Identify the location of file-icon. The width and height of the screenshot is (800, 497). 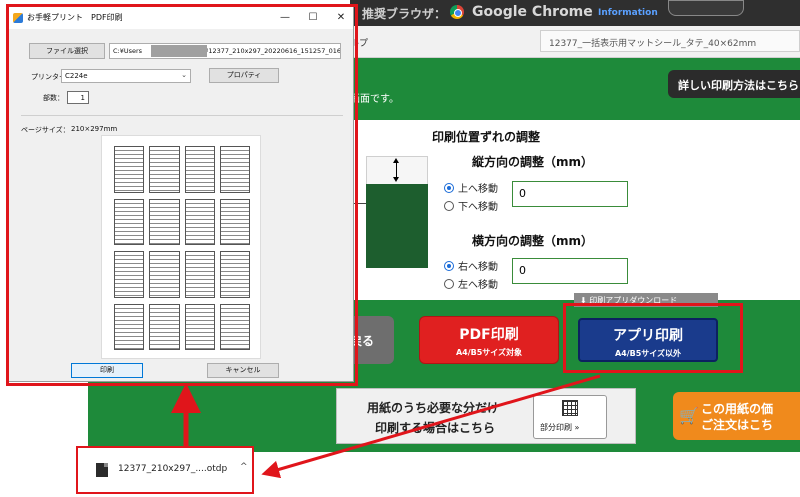
(102, 470).